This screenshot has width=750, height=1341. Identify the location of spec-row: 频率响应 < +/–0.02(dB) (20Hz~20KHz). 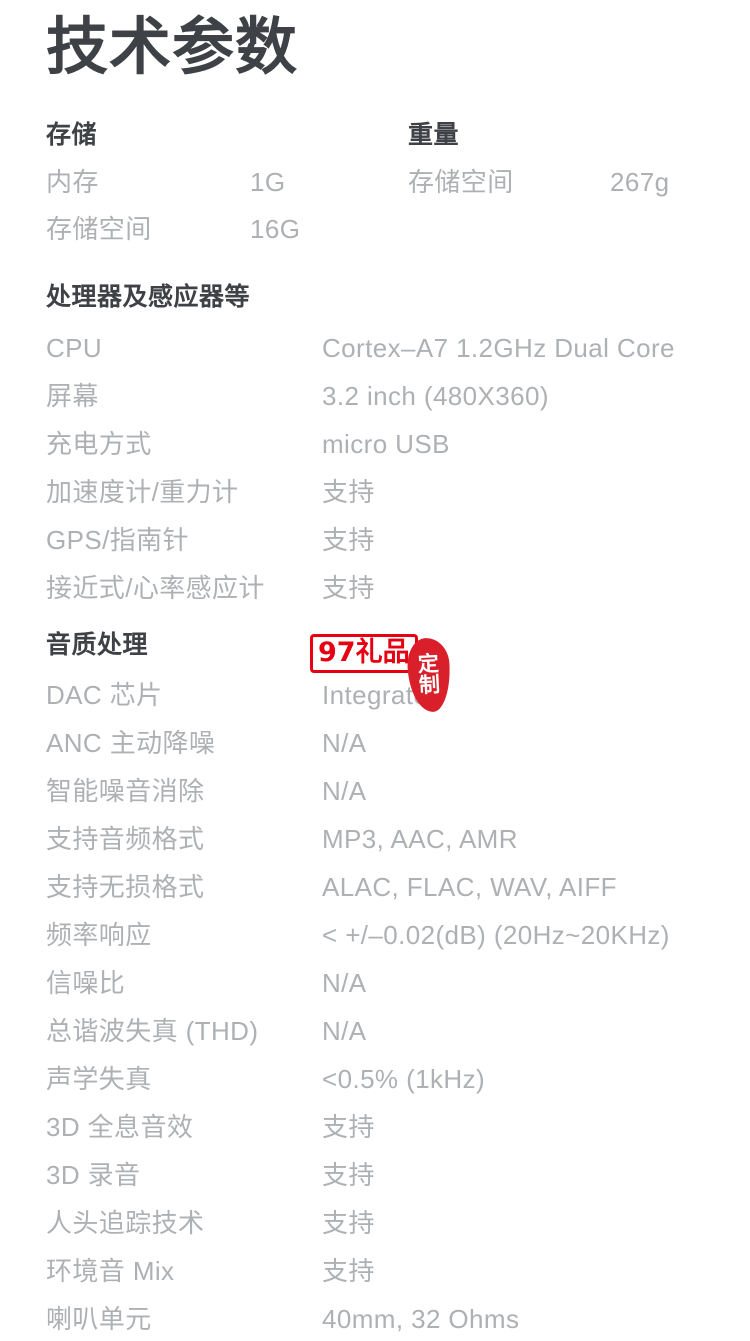
(357, 935).